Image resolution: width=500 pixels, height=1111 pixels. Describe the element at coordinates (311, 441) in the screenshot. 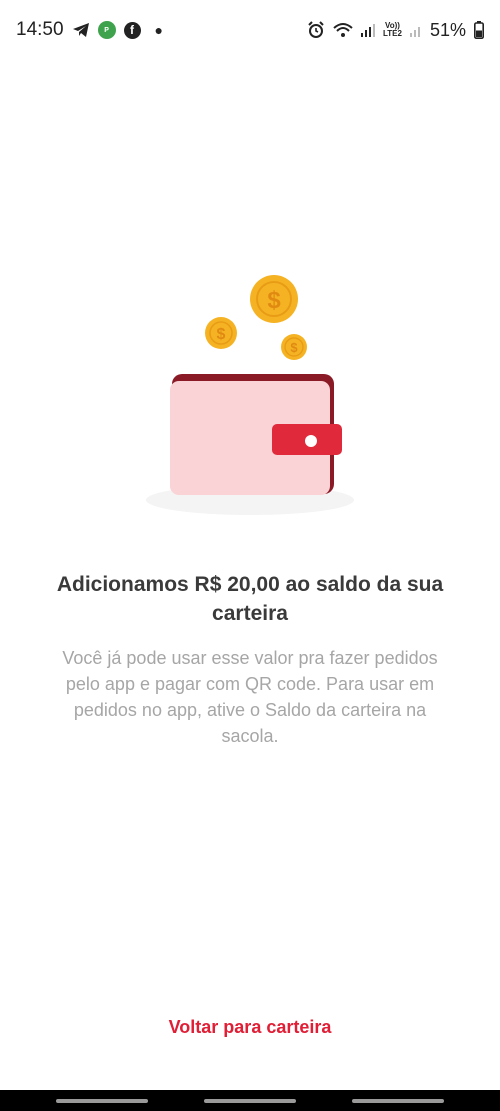

I see `wallet-clasp-button` at that location.